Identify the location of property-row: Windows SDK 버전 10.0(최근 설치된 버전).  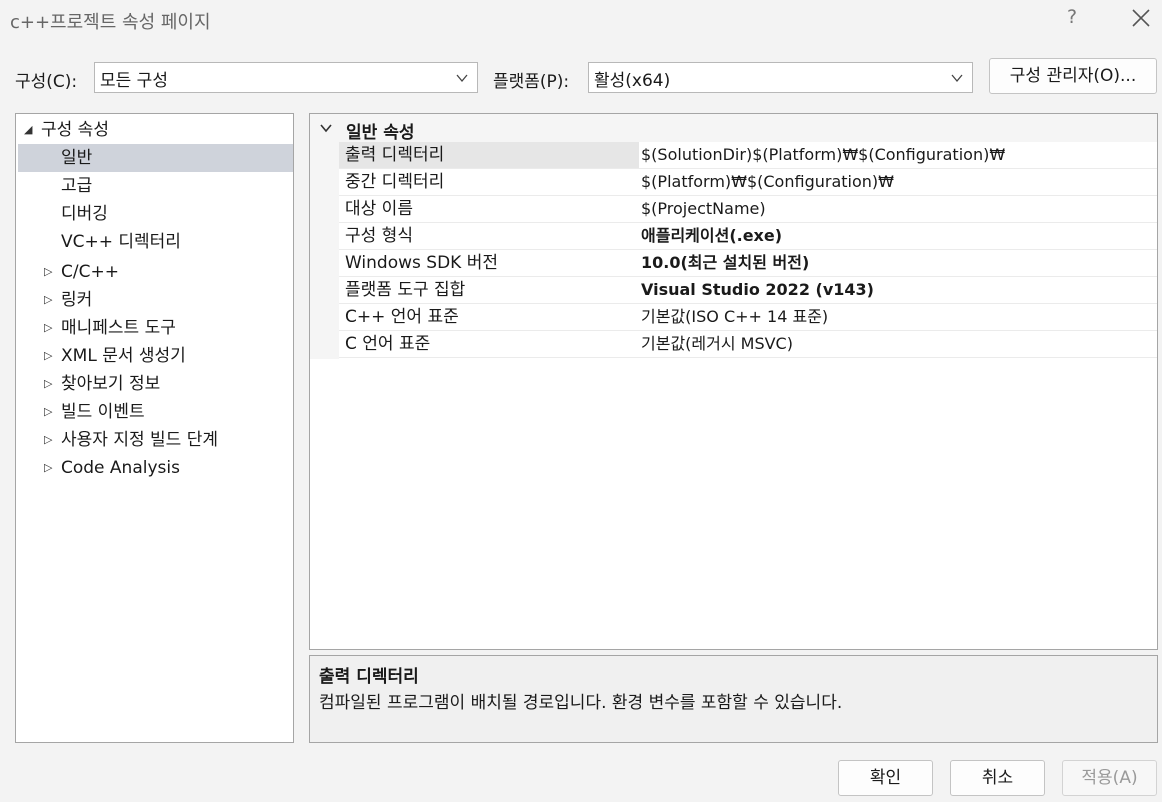
(748, 263).